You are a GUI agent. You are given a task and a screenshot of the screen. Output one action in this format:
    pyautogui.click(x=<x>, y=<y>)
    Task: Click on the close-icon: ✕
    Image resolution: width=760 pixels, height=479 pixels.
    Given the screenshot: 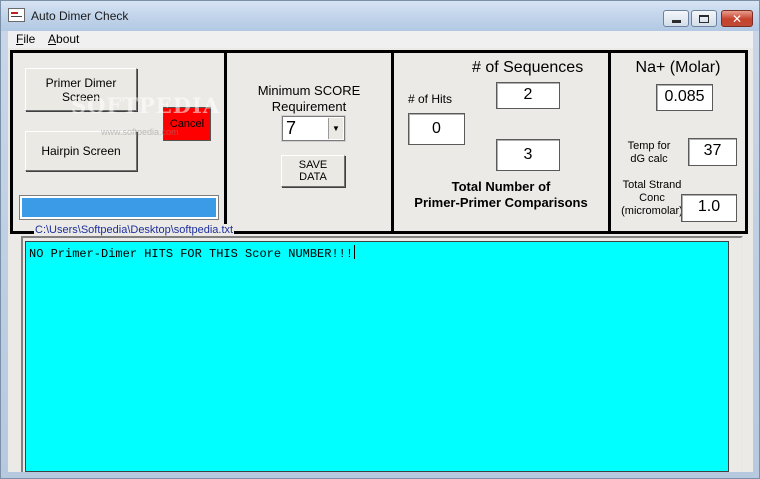 What is the action you would take?
    pyautogui.click(x=737, y=18)
    